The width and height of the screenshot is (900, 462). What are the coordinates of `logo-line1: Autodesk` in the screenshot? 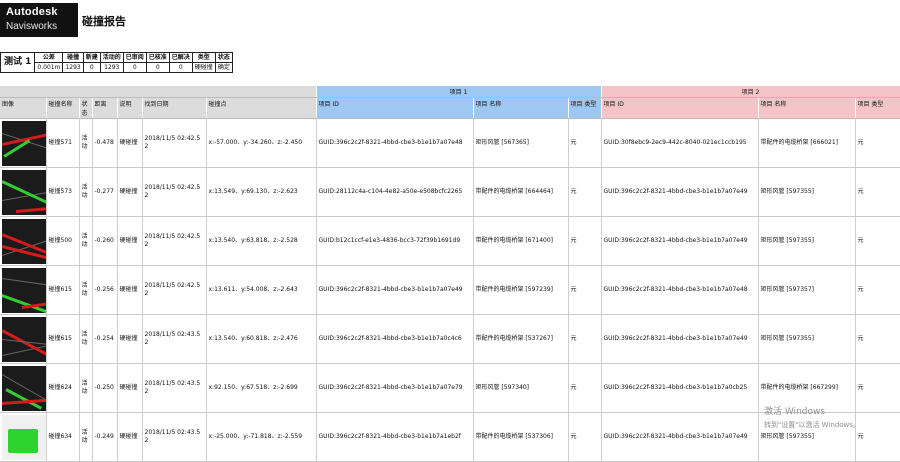 It's located at (32, 12).